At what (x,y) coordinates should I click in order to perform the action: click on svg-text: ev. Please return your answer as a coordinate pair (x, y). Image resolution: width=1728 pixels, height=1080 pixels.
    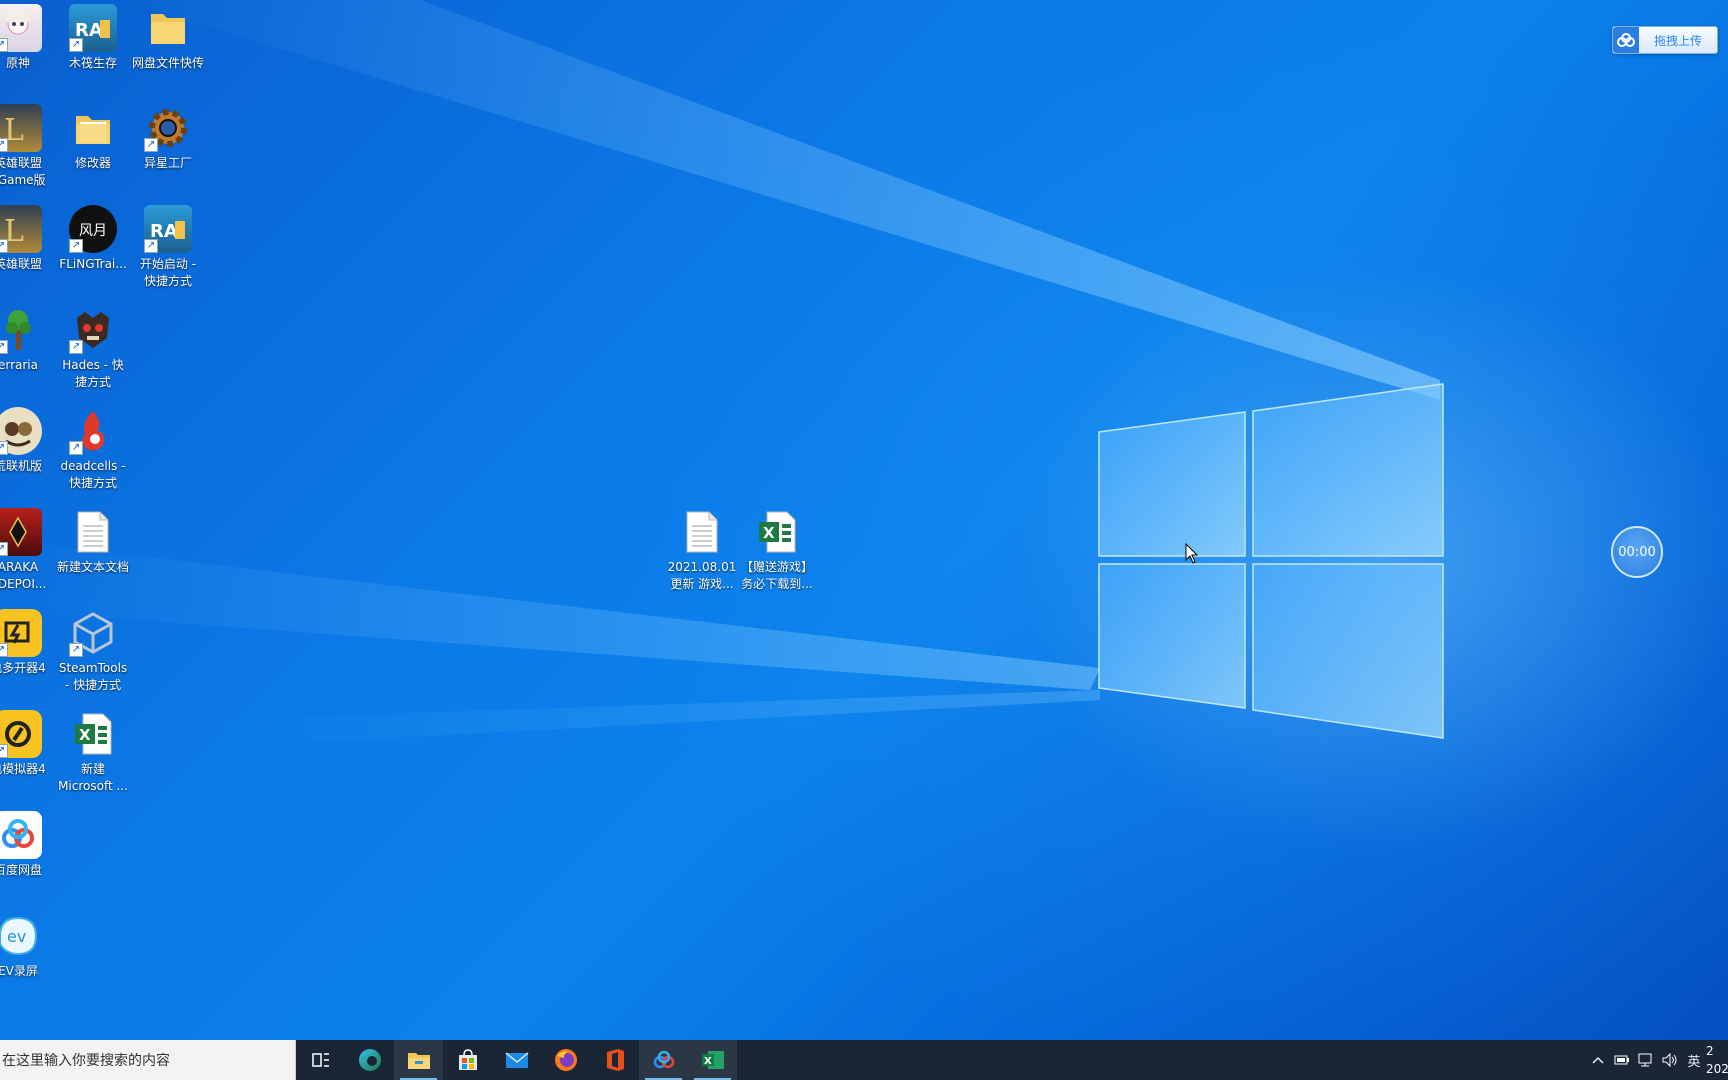
    Looking at the image, I should click on (16, 936).